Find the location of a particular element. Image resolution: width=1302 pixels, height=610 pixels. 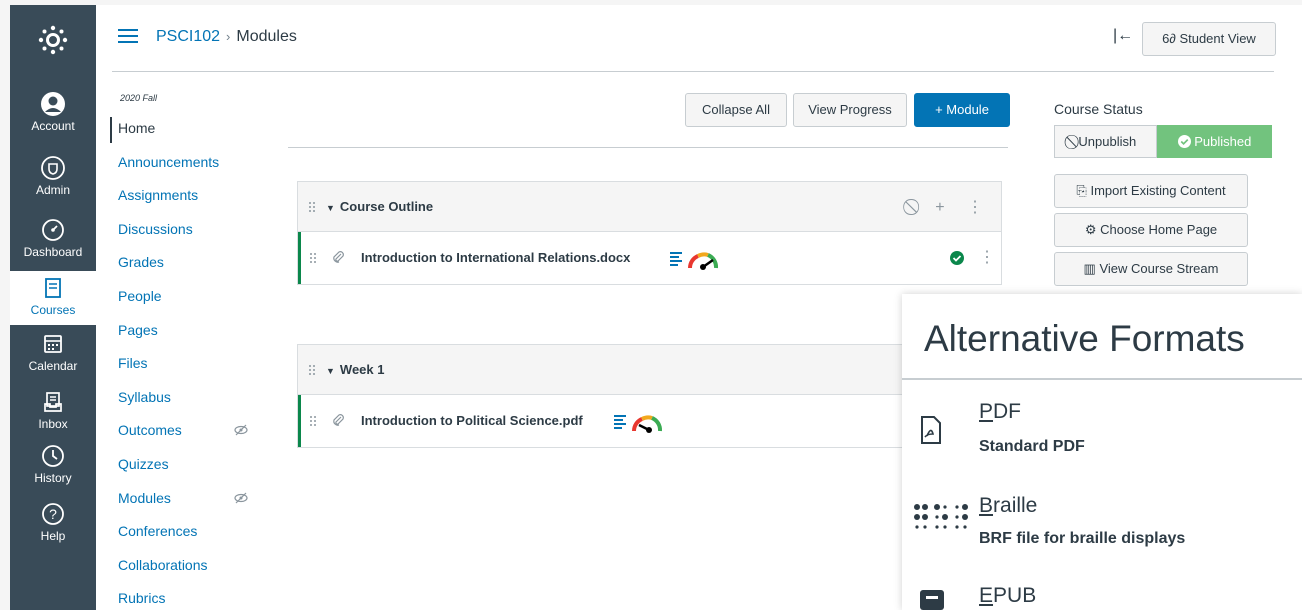

course-nav-people: People is located at coordinates (200, 302).